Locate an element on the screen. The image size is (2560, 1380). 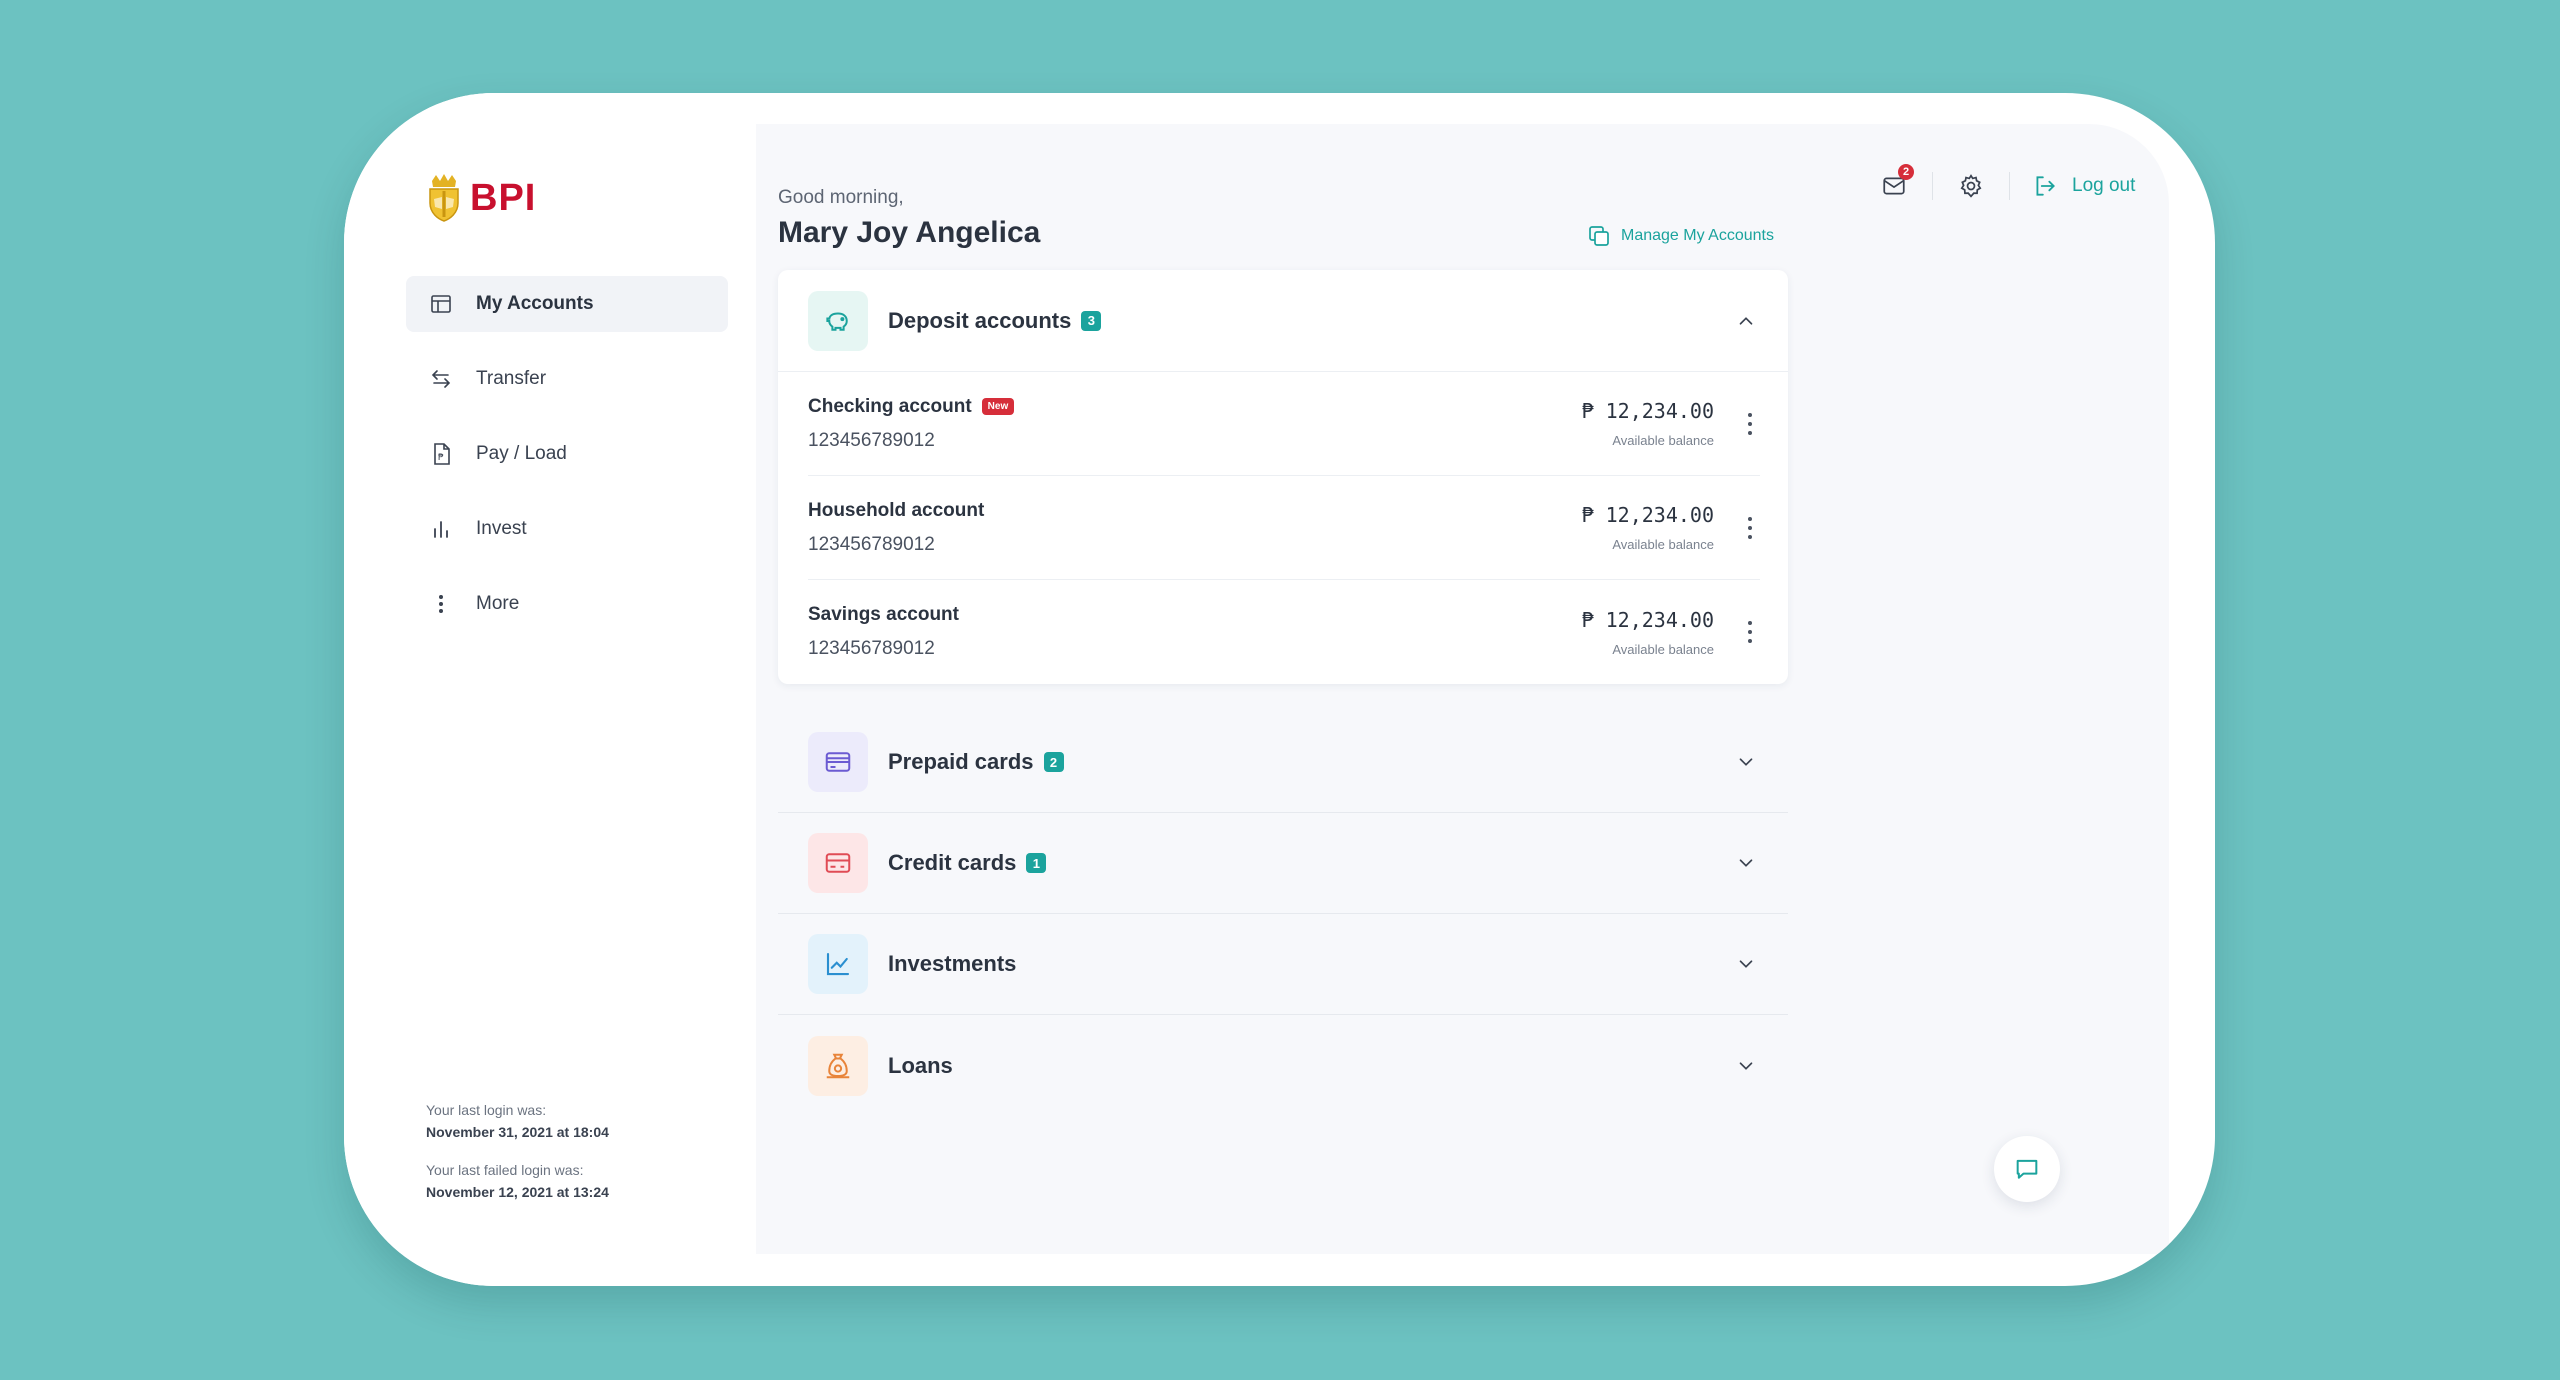
logout-label: Log out is located at coordinates (2104, 185).